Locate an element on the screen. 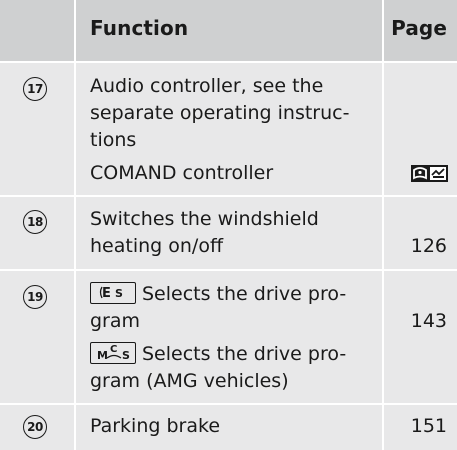  function-text: gram (AMG vehicles) is located at coordinates (189, 381).